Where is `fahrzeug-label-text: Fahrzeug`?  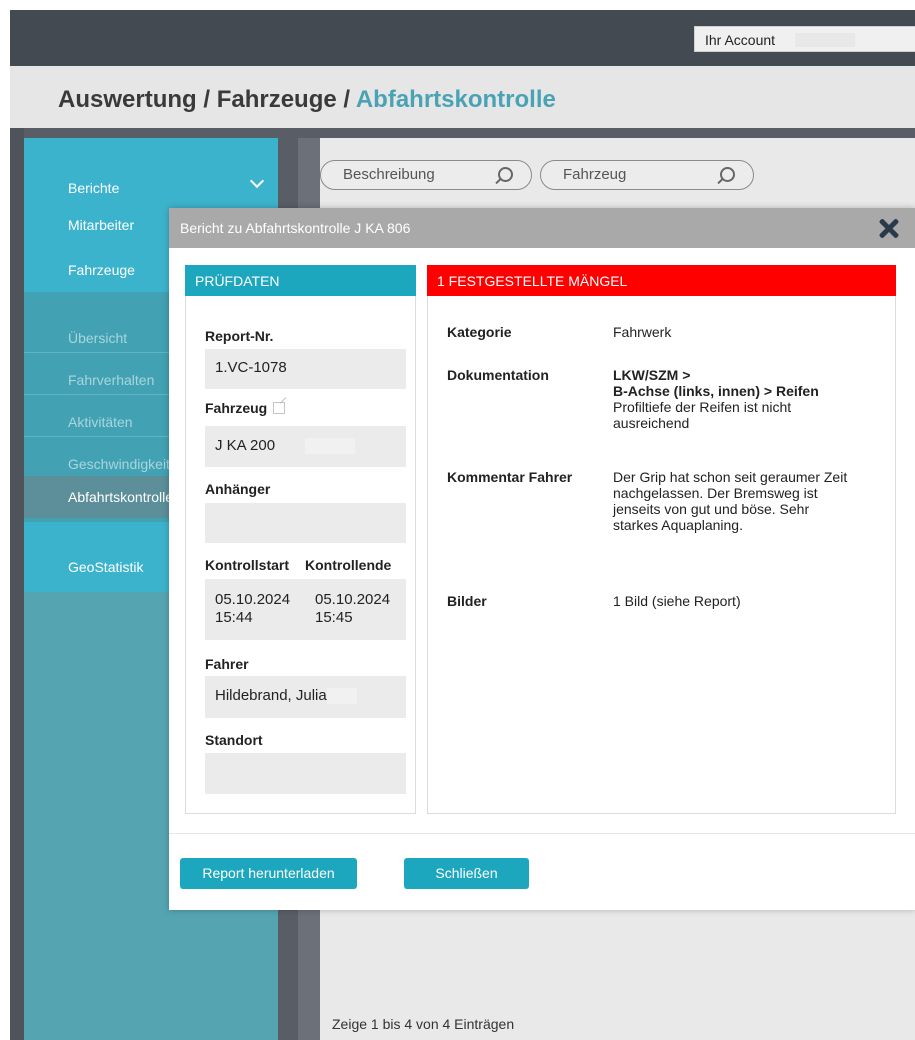
fahrzeug-label-text: Fahrzeug is located at coordinates (236, 408).